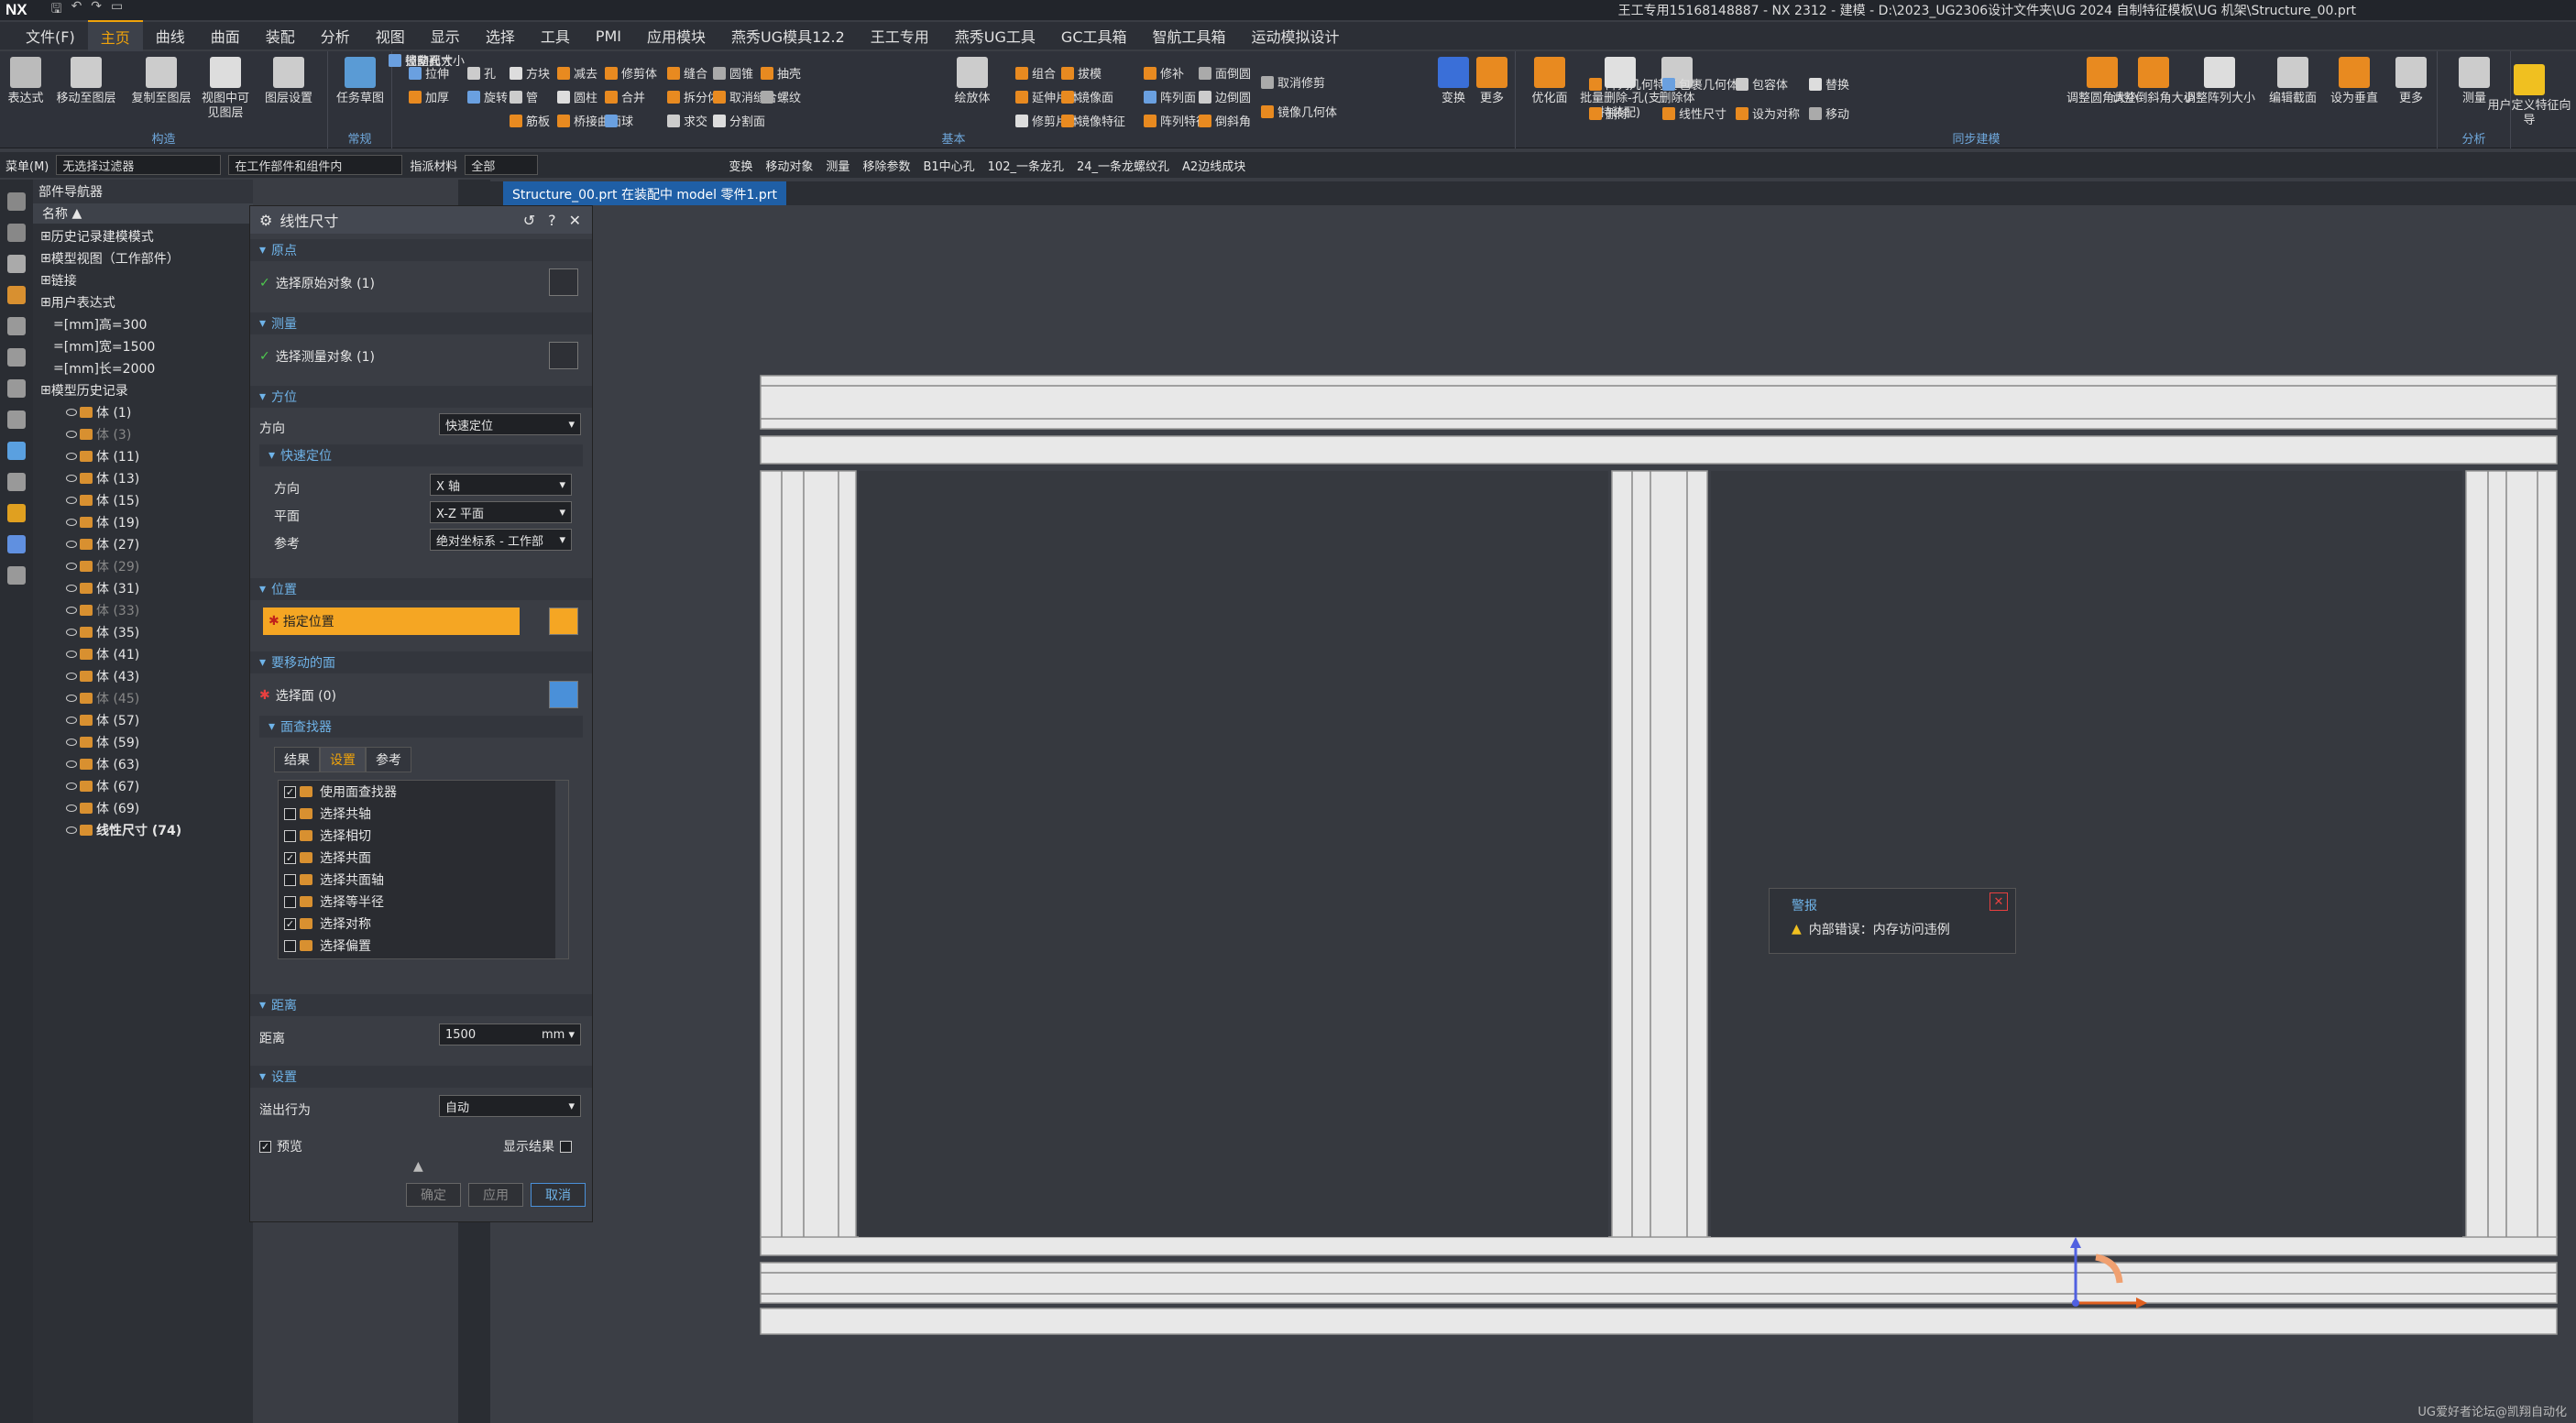 The image size is (2576, 1423). I want to click on menu-tab: 文件(F), so click(50, 35).